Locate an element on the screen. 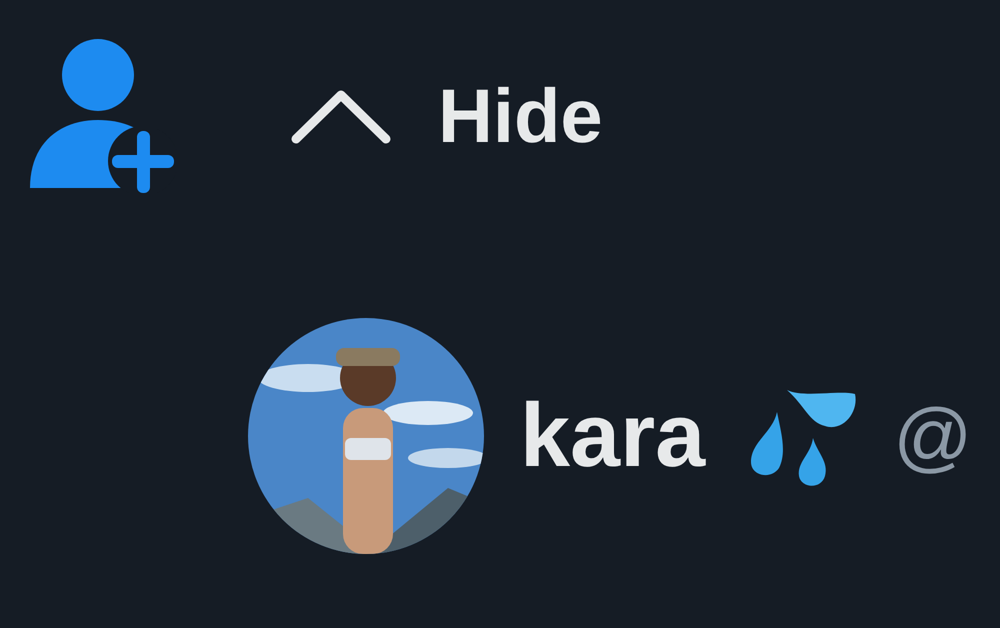  user-handle: @ is located at coordinates (932, 436).